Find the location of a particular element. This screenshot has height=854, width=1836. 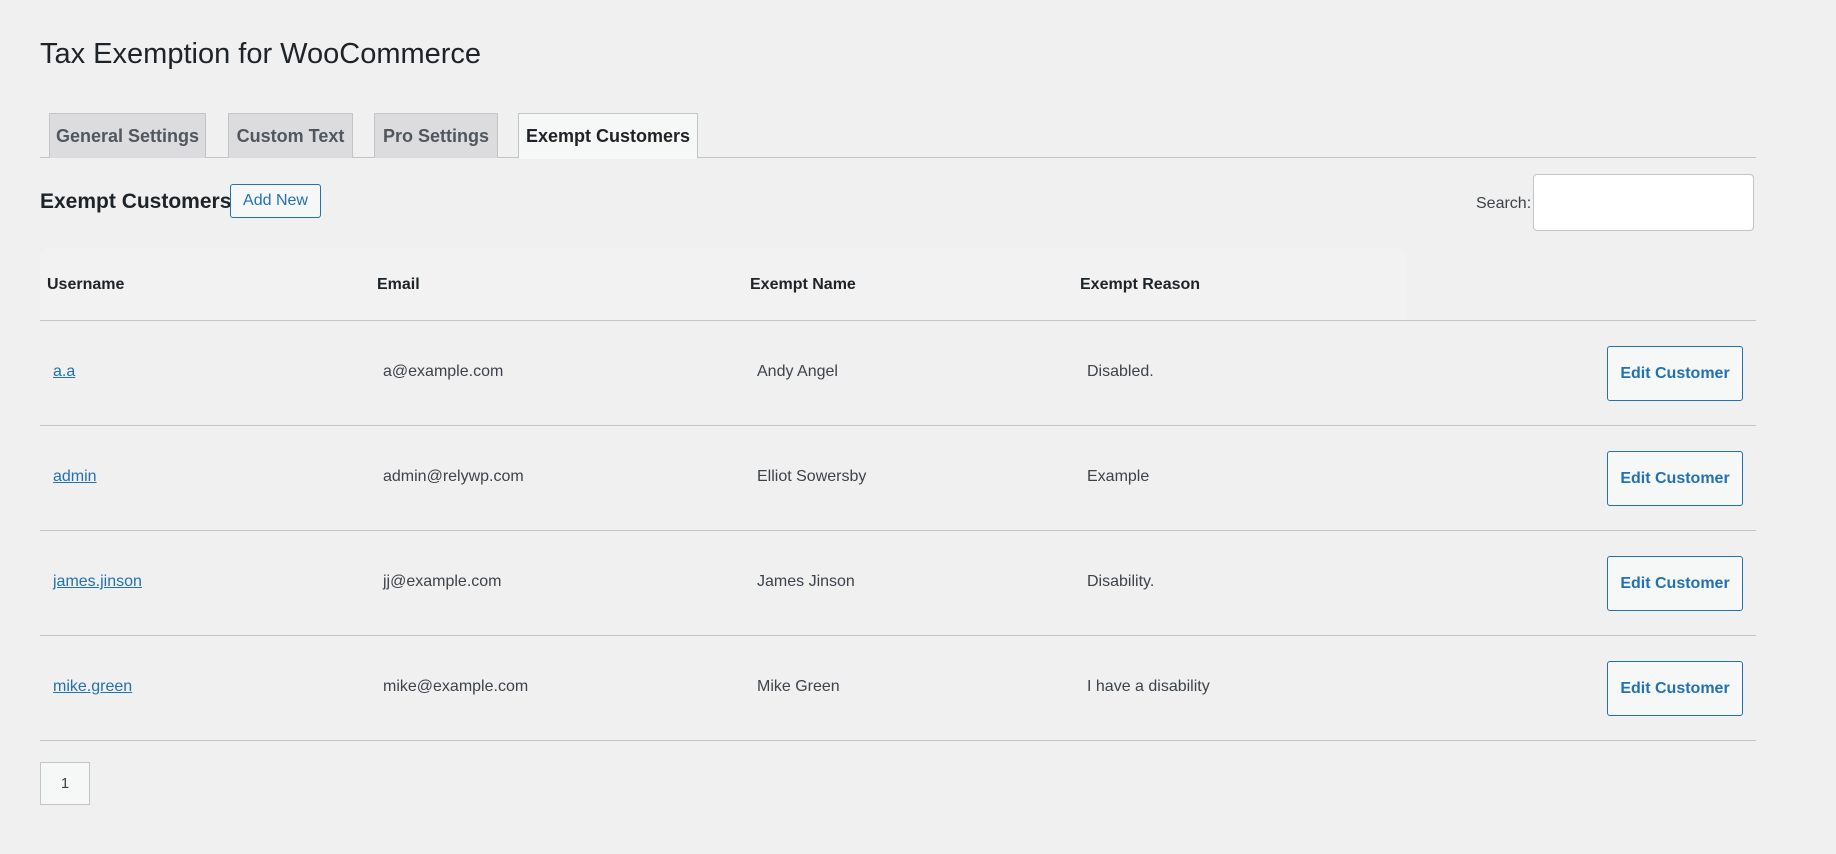

exempt-reason-cell: Disabled. is located at coordinates (1120, 371).